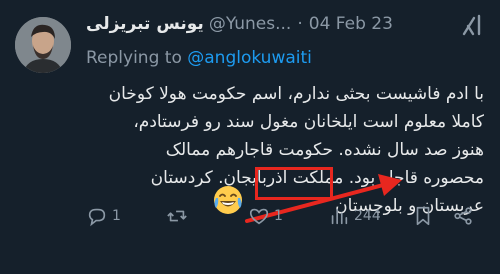  I want to click on tweet-line: هنوز صد سال نشده. حکومت قاجارهم ممالک, so click(324, 150).